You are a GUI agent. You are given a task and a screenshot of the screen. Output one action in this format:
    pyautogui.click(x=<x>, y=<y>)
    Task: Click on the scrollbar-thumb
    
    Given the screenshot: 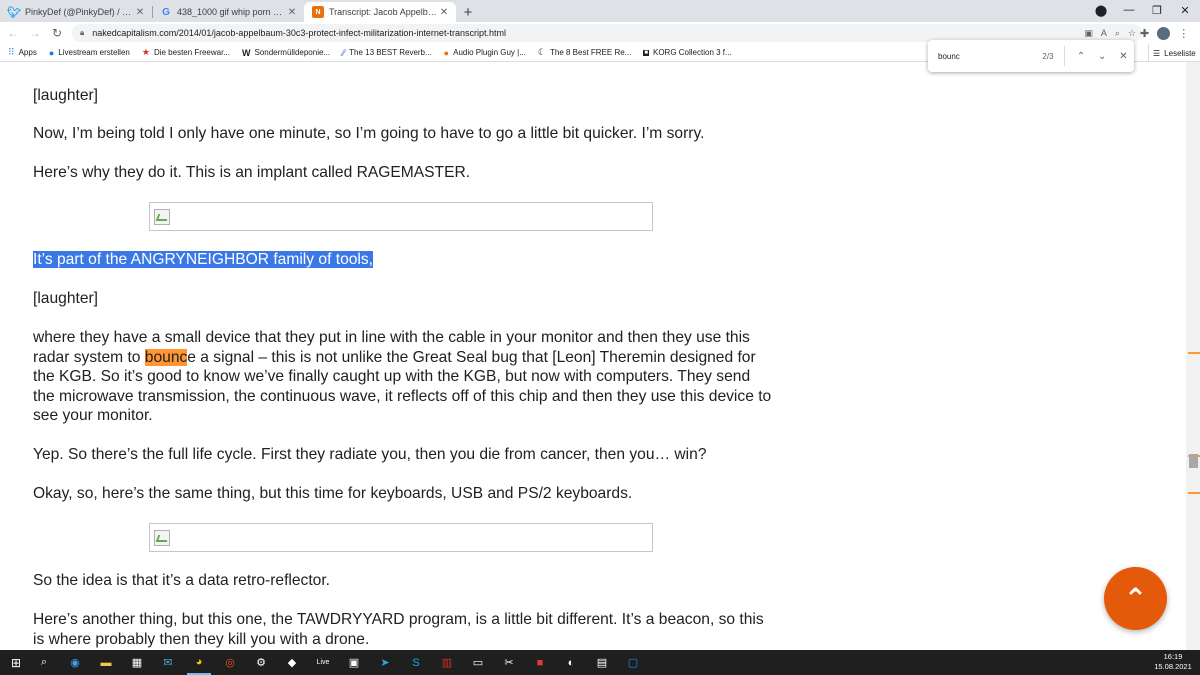 What is the action you would take?
    pyautogui.click(x=1193, y=461)
    